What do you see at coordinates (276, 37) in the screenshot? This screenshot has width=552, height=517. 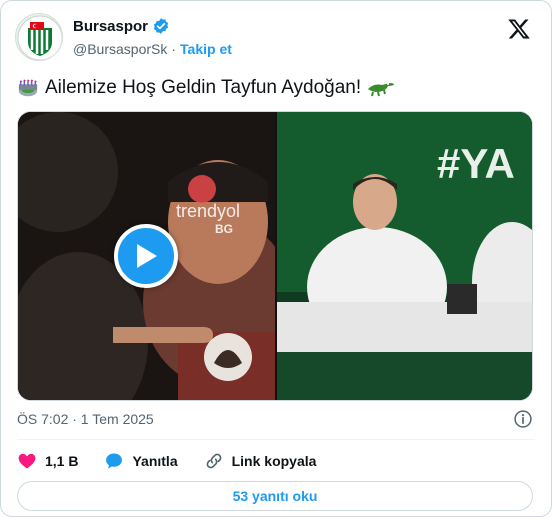 I see `tweet-header: Bursaspor @BursasporSk · Takip et` at bounding box center [276, 37].